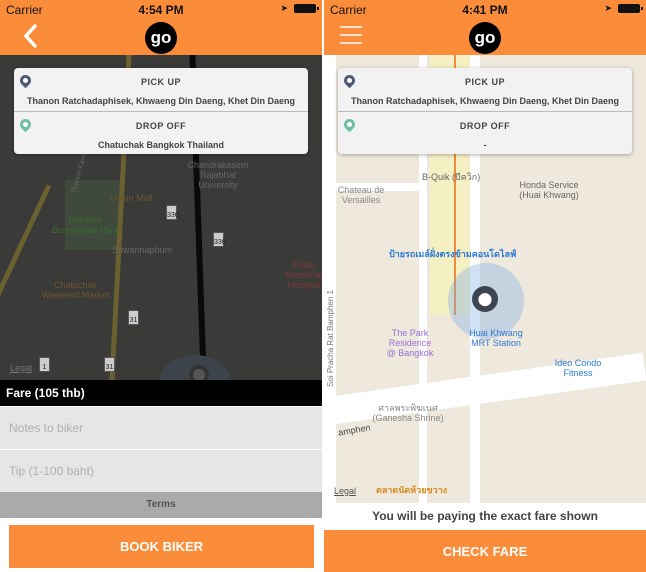 The width and height of the screenshot is (646, 572). Describe the element at coordinates (485, 299) in the screenshot. I see `current-location-pin-icon: ⬤` at that location.